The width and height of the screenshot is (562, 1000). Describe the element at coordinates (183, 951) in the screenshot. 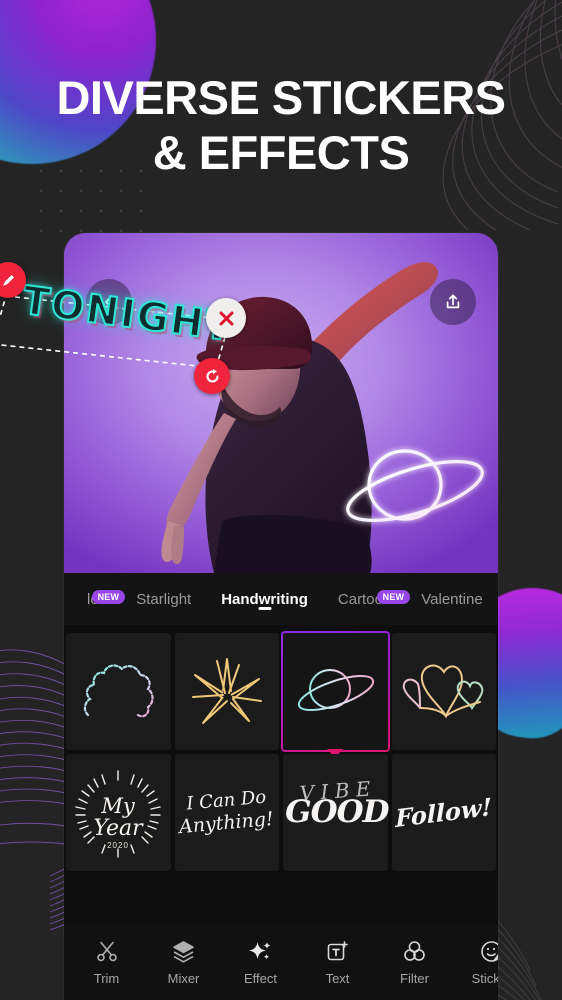

I see `layers-icon` at that location.